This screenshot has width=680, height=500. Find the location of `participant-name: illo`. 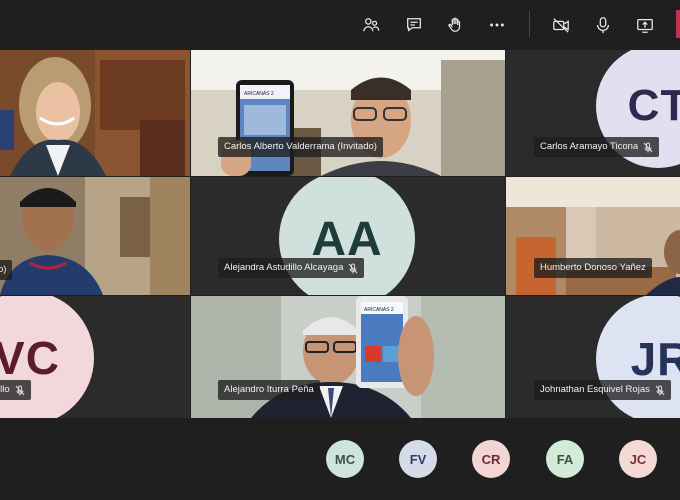

participant-name: illo is located at coordinates (5, 389).